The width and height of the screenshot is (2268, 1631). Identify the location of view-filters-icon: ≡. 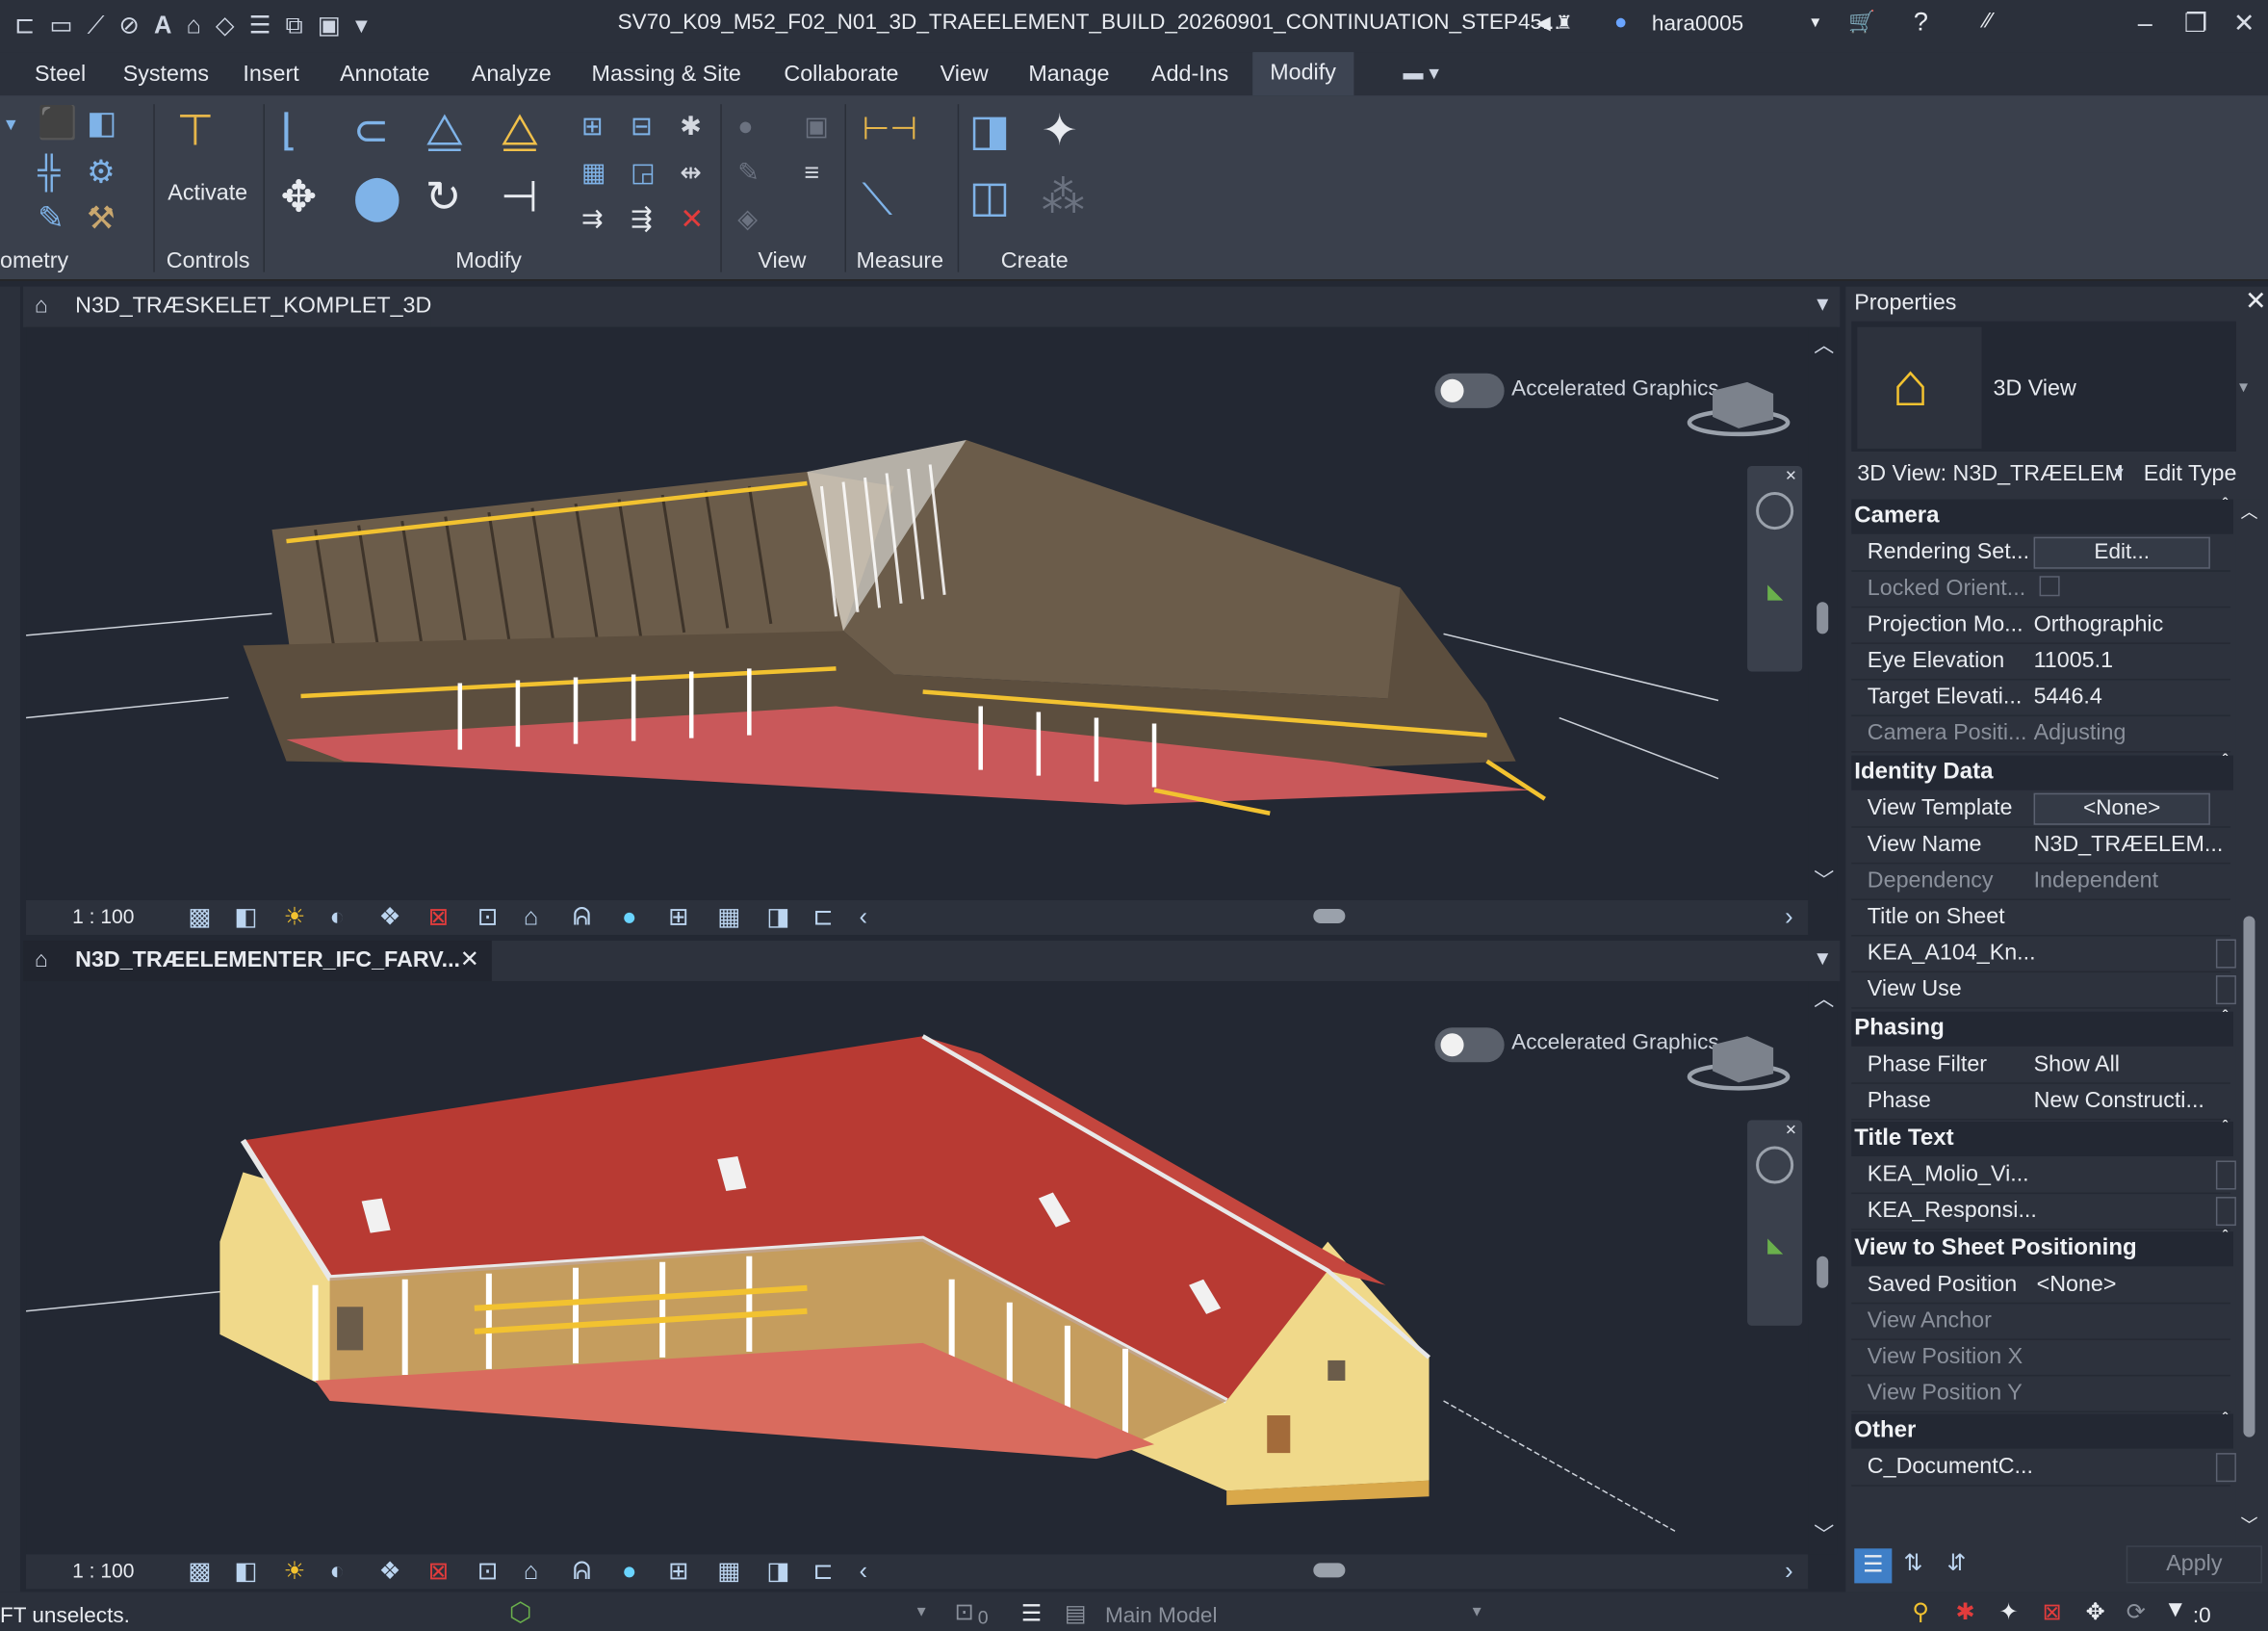
(812, 172).